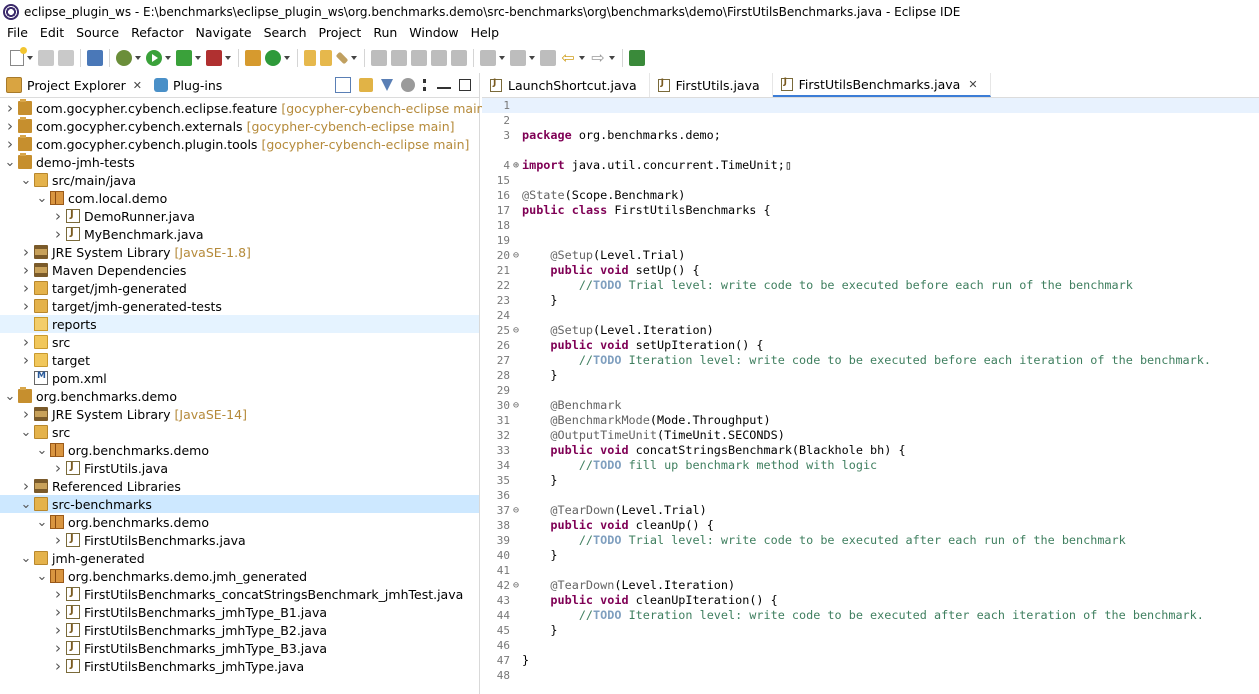 Image resolution: width=1259 pixels, height=694 pixels. What do you see at coordinates (239, 576) in the screenshot?
I see `tree-item: ⌄ org.benchmarks.demo.jmh_generated` at bounding box center [239, 576].